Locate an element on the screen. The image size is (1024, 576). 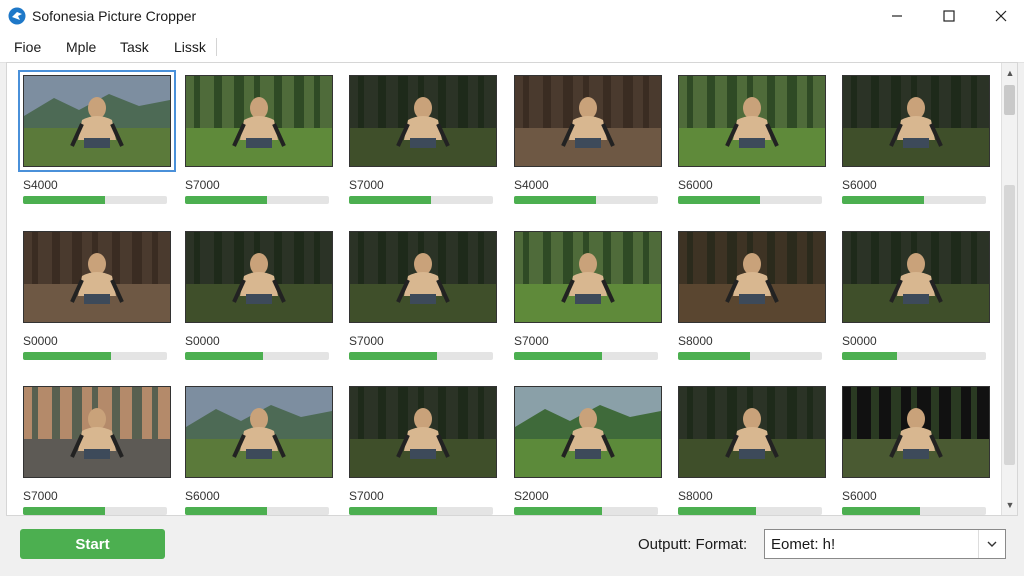
window-title: Sofonesia Picture Cropper is located at coordinates (114, 16).